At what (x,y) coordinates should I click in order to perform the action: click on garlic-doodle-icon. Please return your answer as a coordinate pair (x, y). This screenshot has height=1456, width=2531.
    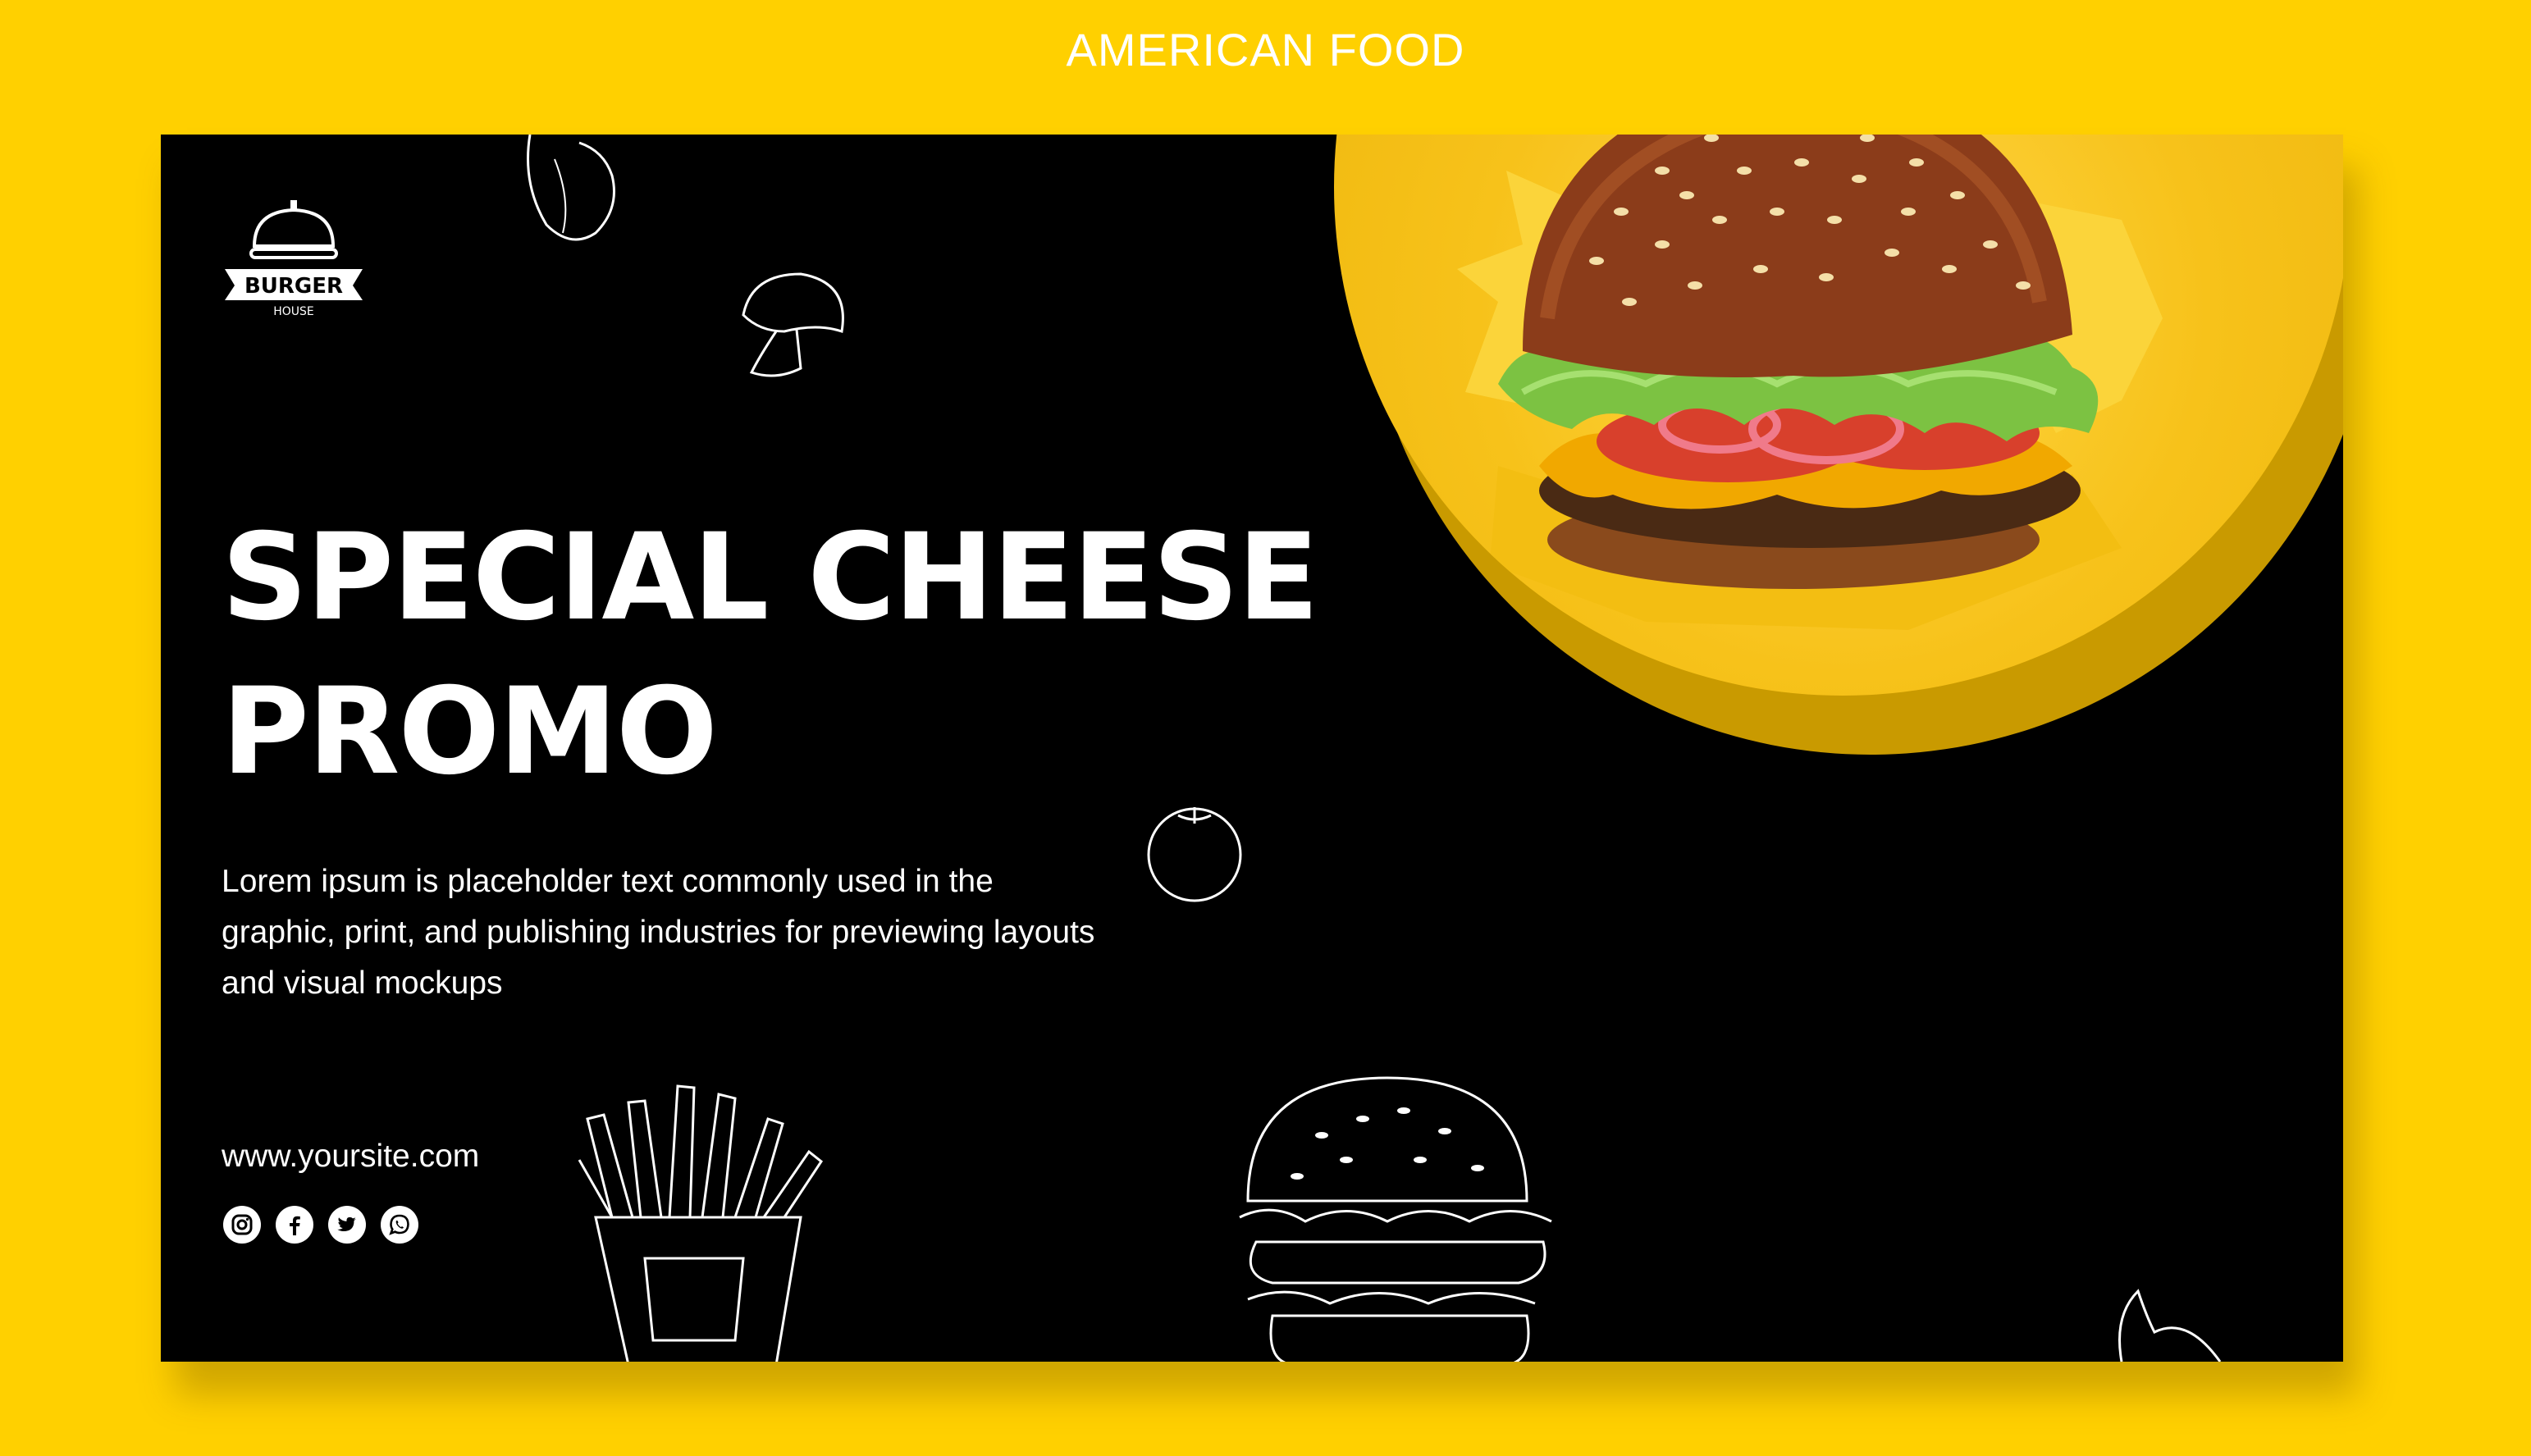
    Looking at the image, I should click on (571, 188).